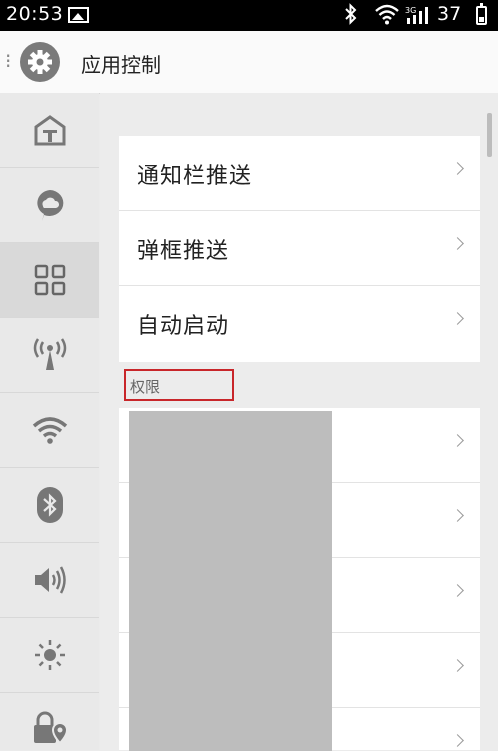 The image size is (498, 751). I want to click on sidebar-item-lock-location, so click(49, 721).